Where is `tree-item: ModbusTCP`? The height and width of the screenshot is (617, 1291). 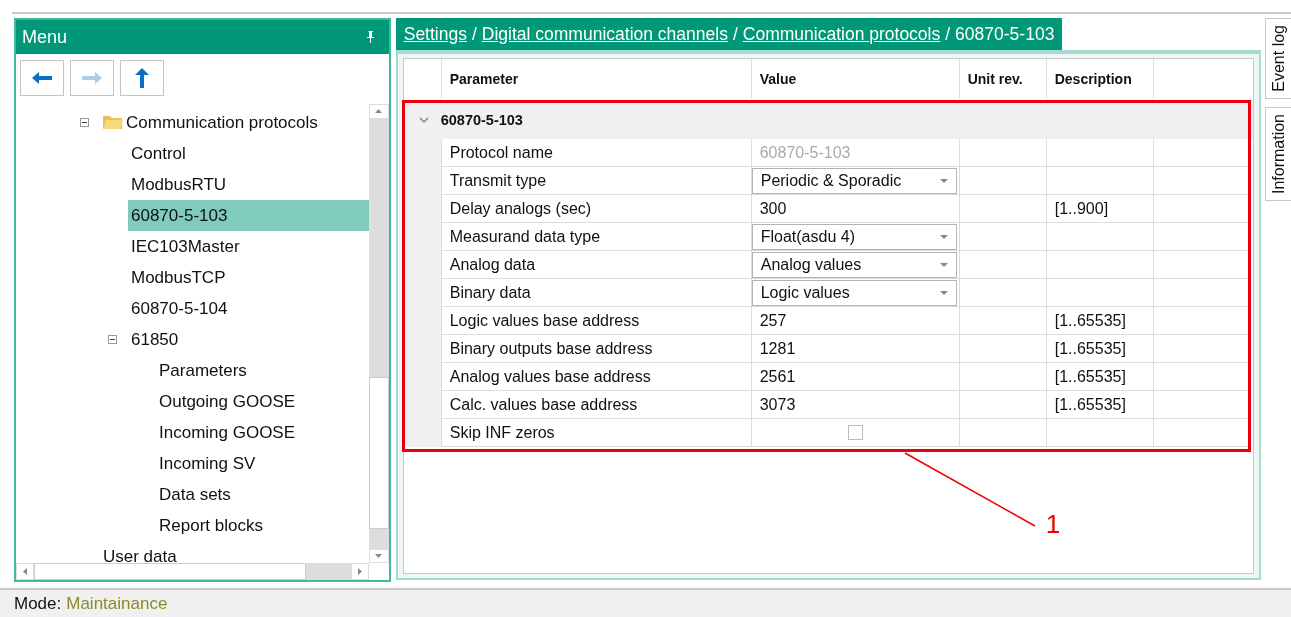
tree-item: ModbusTCP is located at coordinates (248, 277).